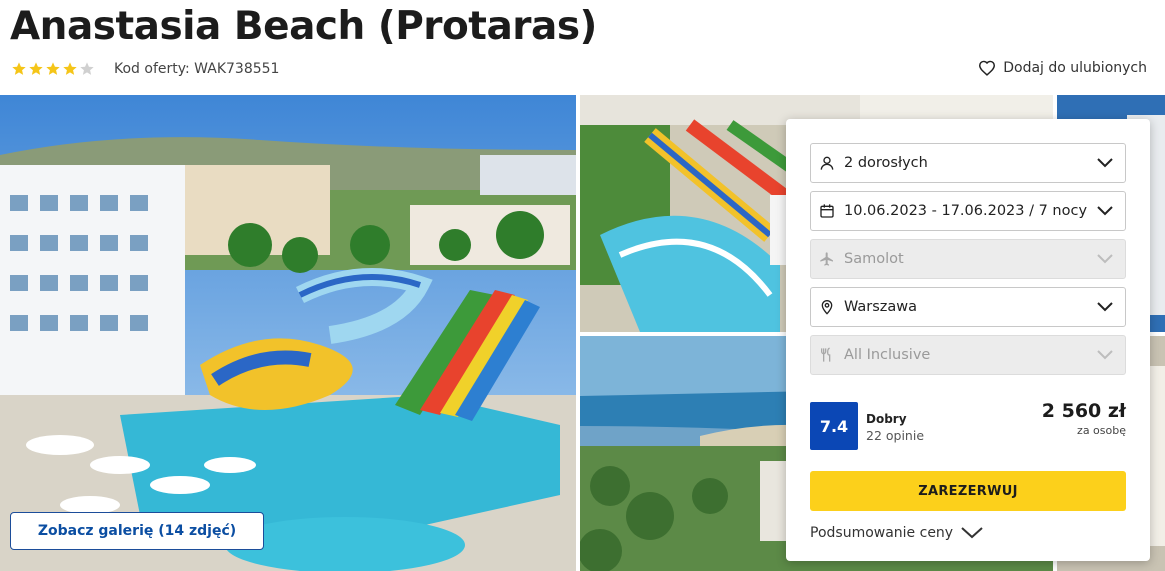 This screenshot has width=1165, height=571. Describe the element at coordinates (826, 354) in the screenshot. I see `cutlery-icon` at that location.